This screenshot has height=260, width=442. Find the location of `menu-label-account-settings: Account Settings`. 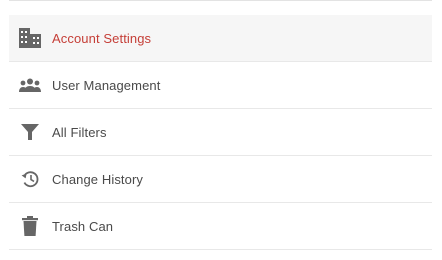

menu-label-account-settings: Account Settings is located at coordinates (102, 38).